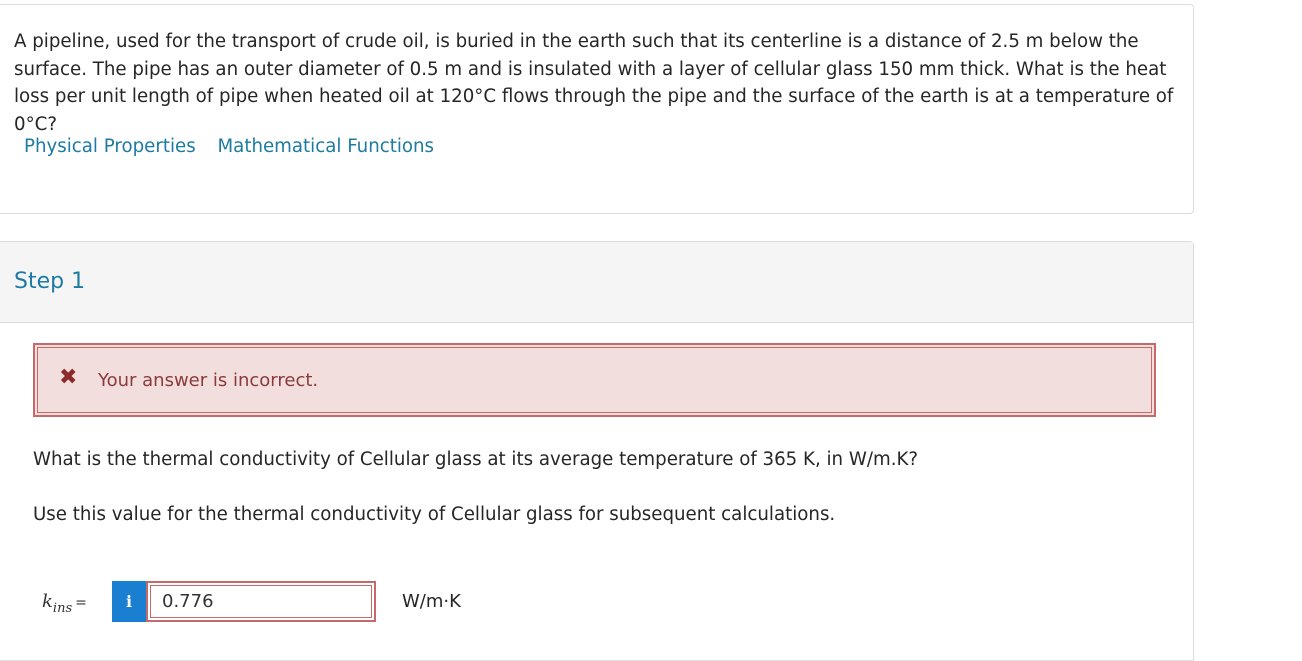 The height and width of the screenshot is (661, 1302). Describe the element at coordinates (431, 601) in the screenshot. I see `unit-label: W/m·K` at that location.